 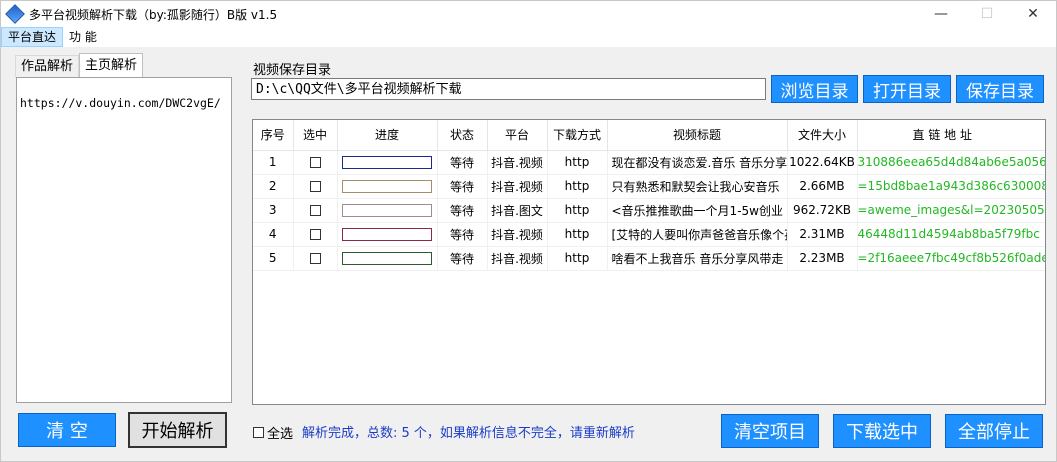 What do you see at coordinates (83, 37) in the screenshot?
I see `menu-functions: 功 能` at bounding box center [83, 37].